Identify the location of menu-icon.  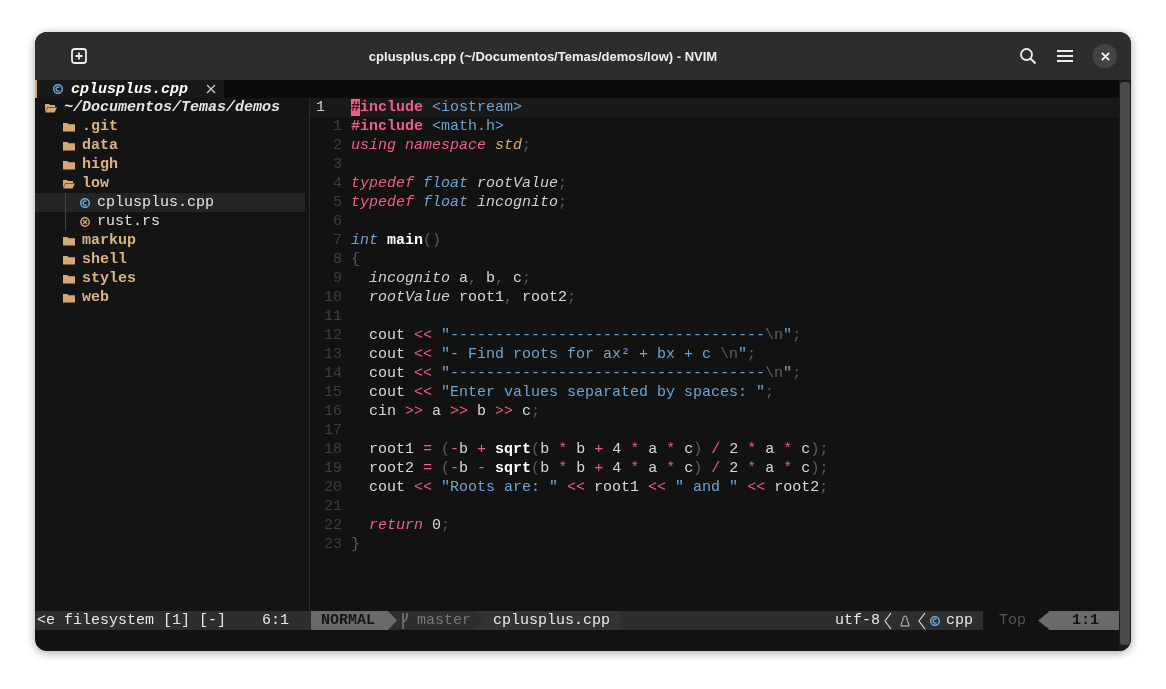
(1065, 56).